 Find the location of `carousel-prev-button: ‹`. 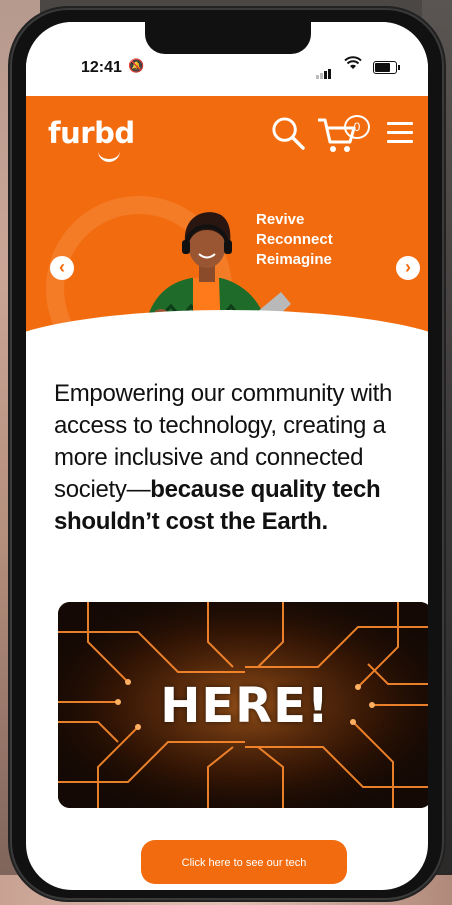

carousel-prev-button: ‹ is located at coordinates (62, 268).